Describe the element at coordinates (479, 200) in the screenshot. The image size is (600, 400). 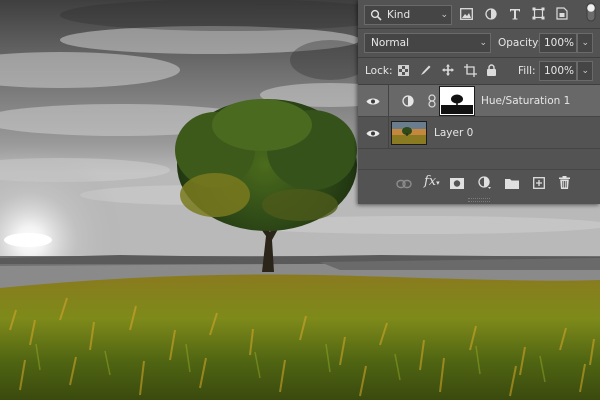
I see `resize-grip` at that location.